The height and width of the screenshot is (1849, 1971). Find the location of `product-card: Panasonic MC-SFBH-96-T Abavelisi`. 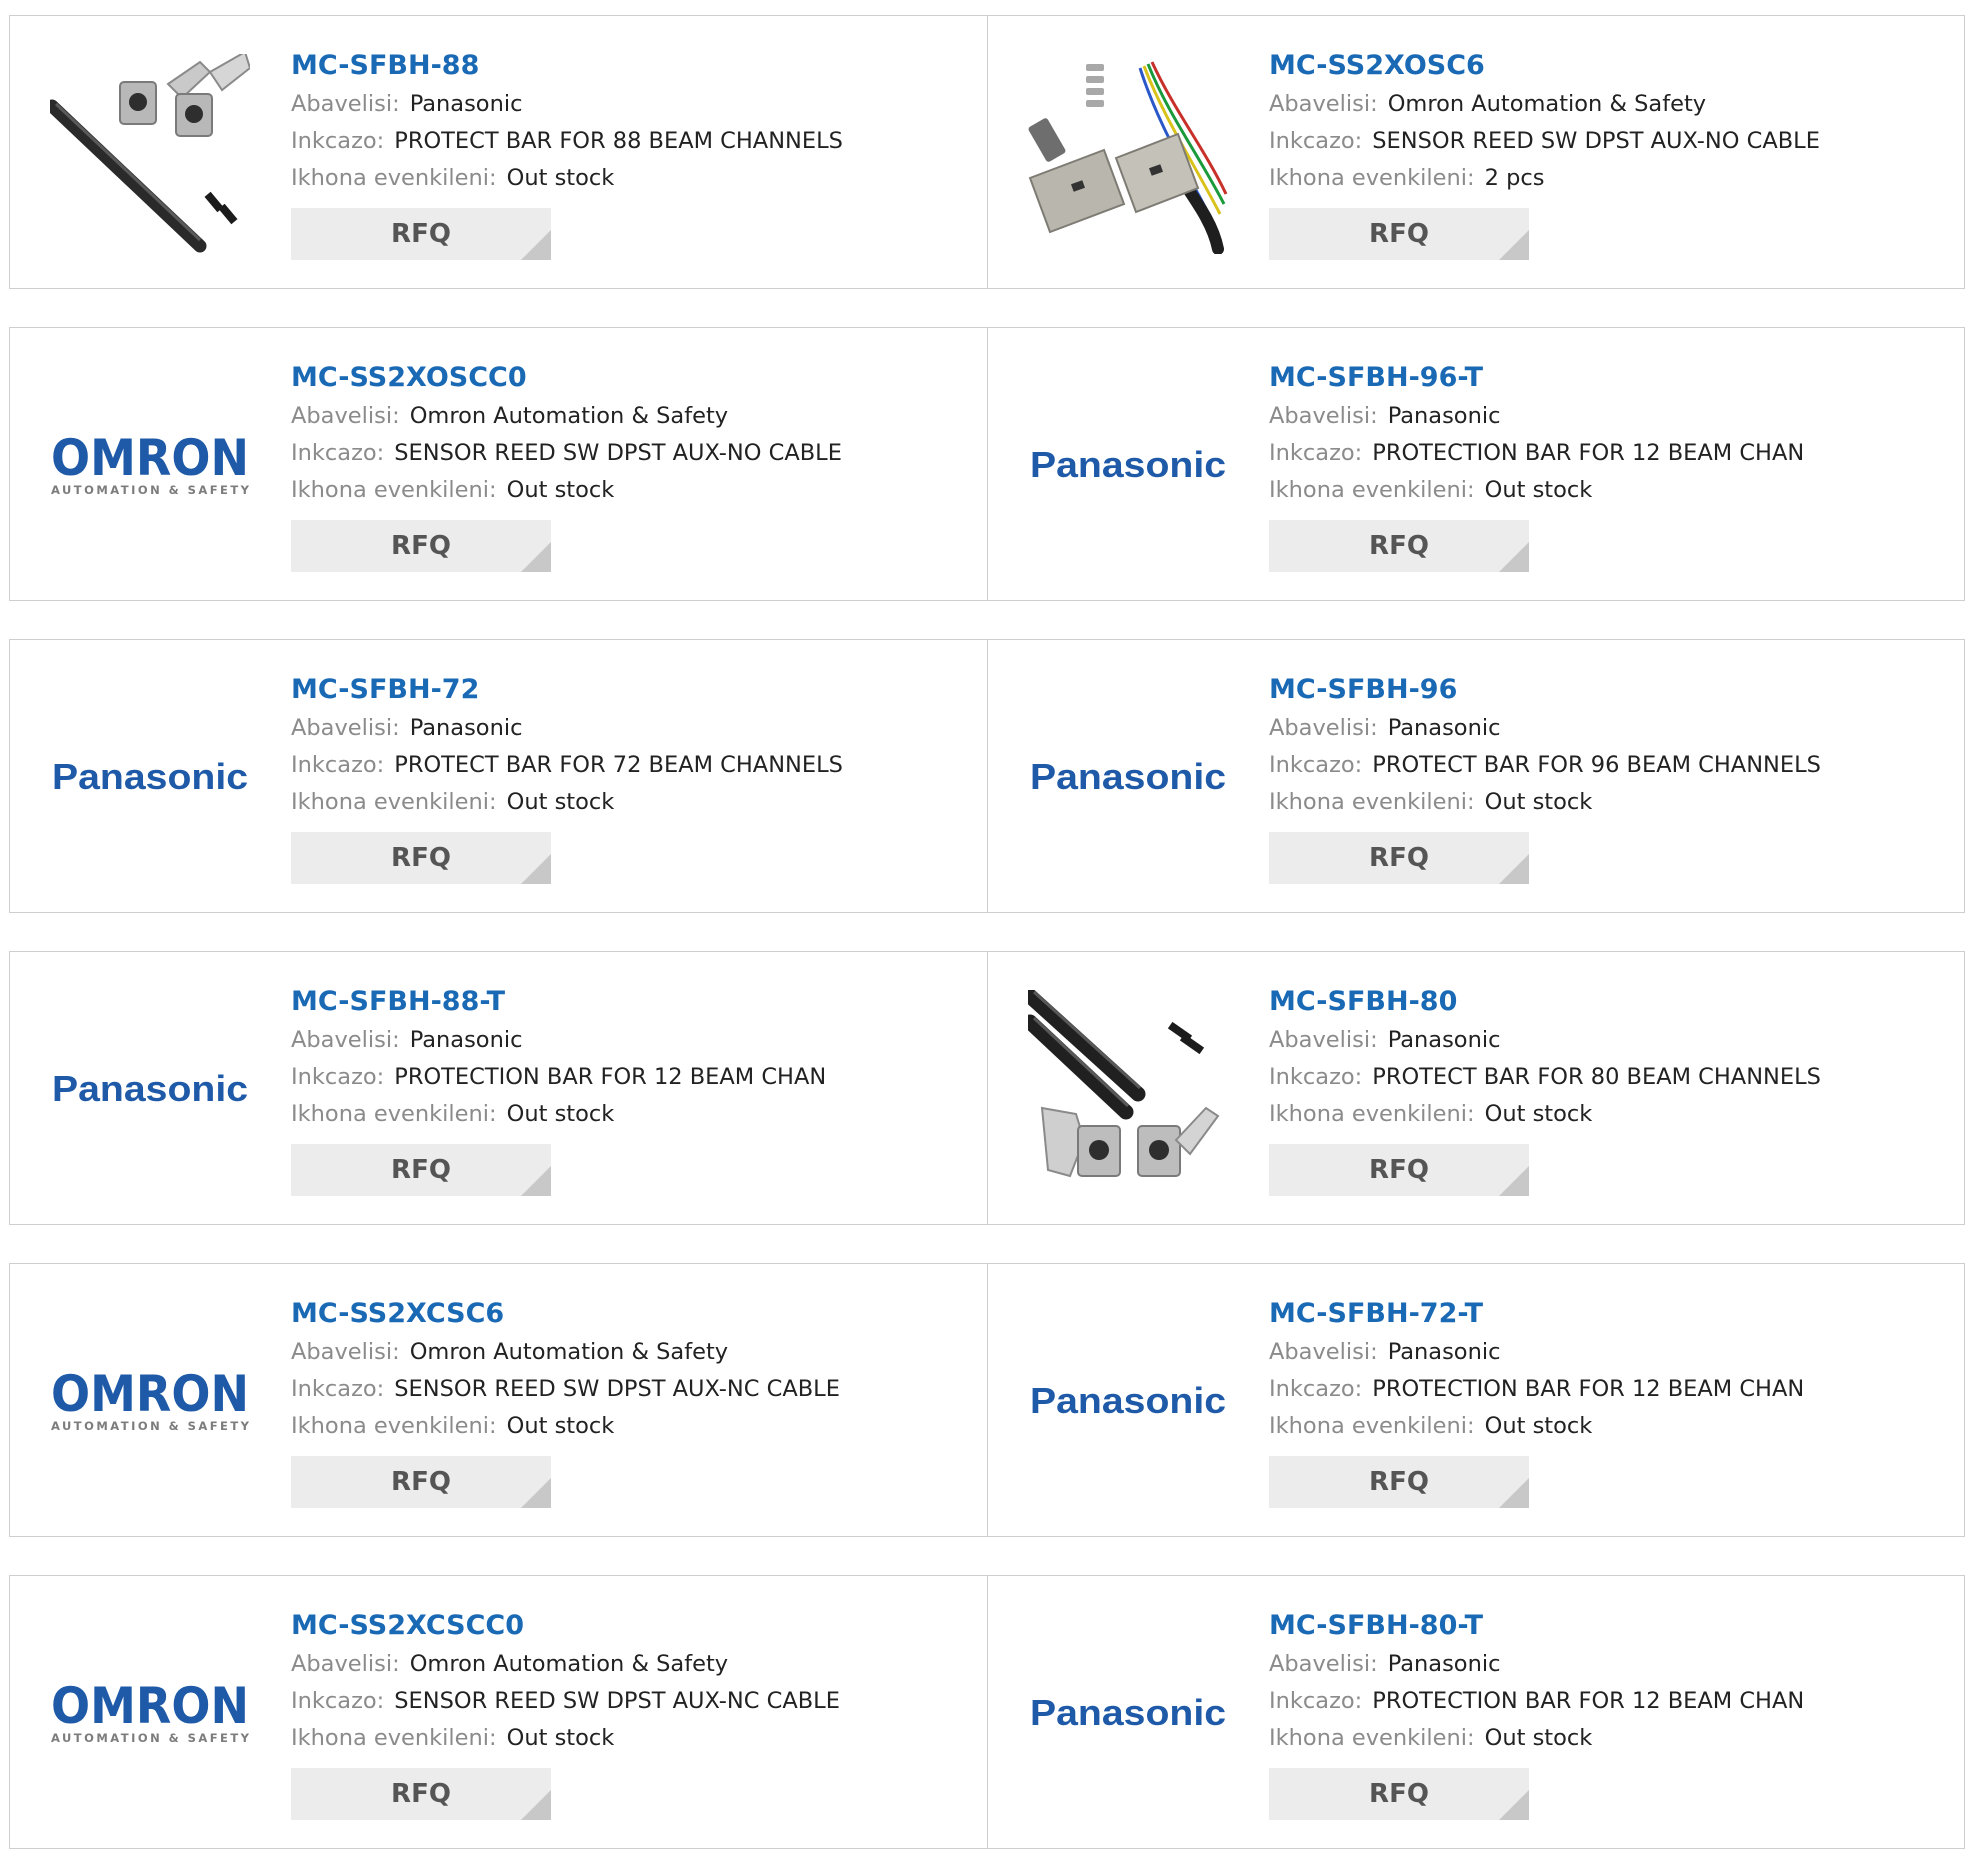

product-card: Panasonic MC-SFBH-96-T Abavelisi is located at coordinates (1475, 464).